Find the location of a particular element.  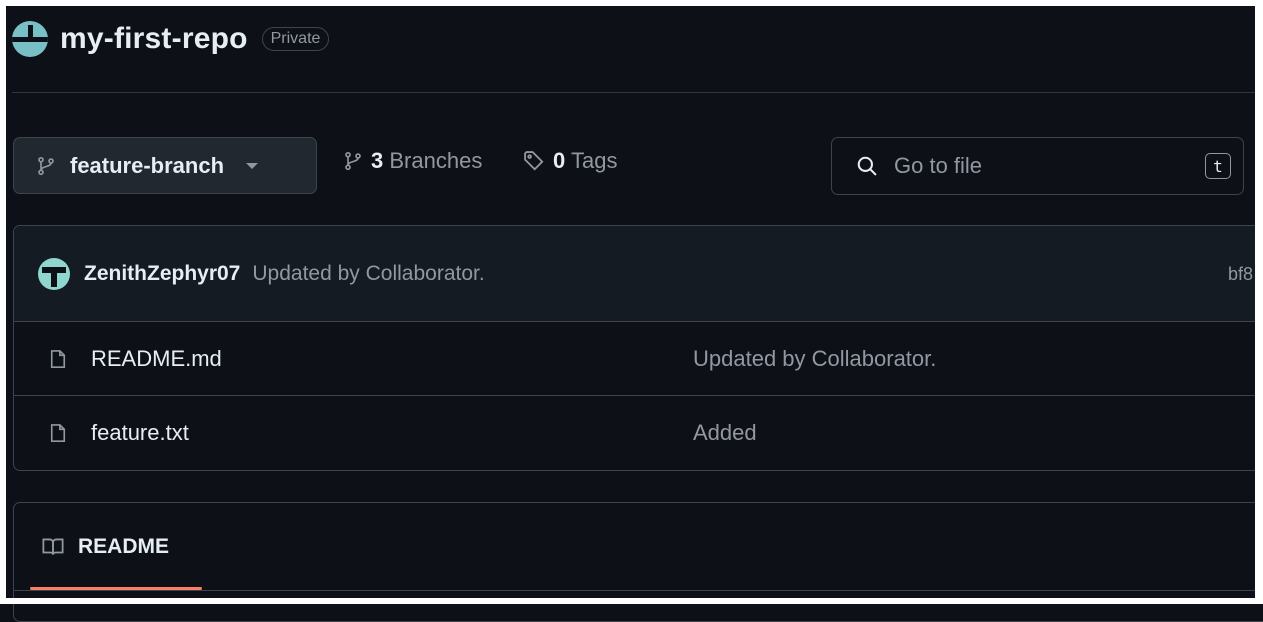

go-to-file-input is located at coordinates (1039, 166).